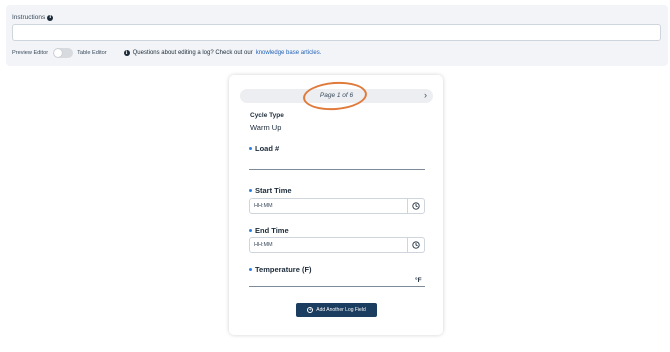 The image size is (670, 352). What do you see at coordinates (273, 190) in the screenshot?
I see `start-time-label: Start Time` at bounding box center [273, 190].